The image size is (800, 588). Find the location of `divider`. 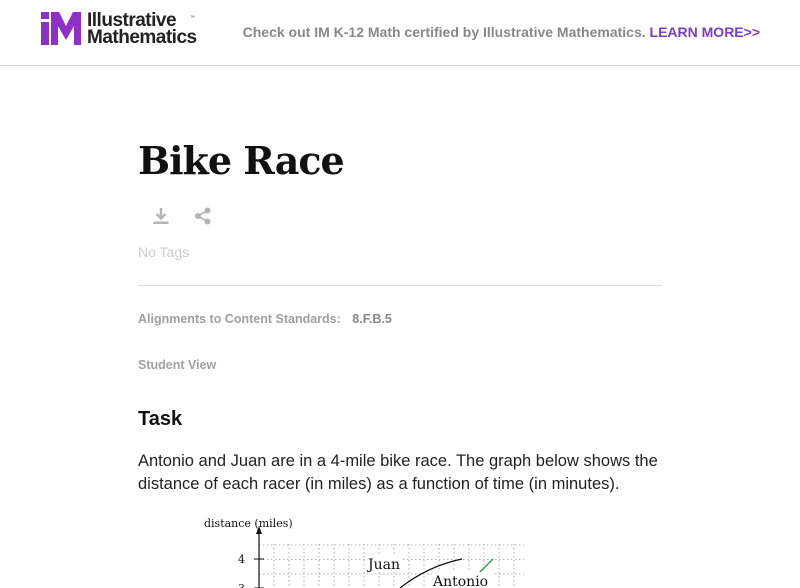

divider is located at coordinates (400, 285).